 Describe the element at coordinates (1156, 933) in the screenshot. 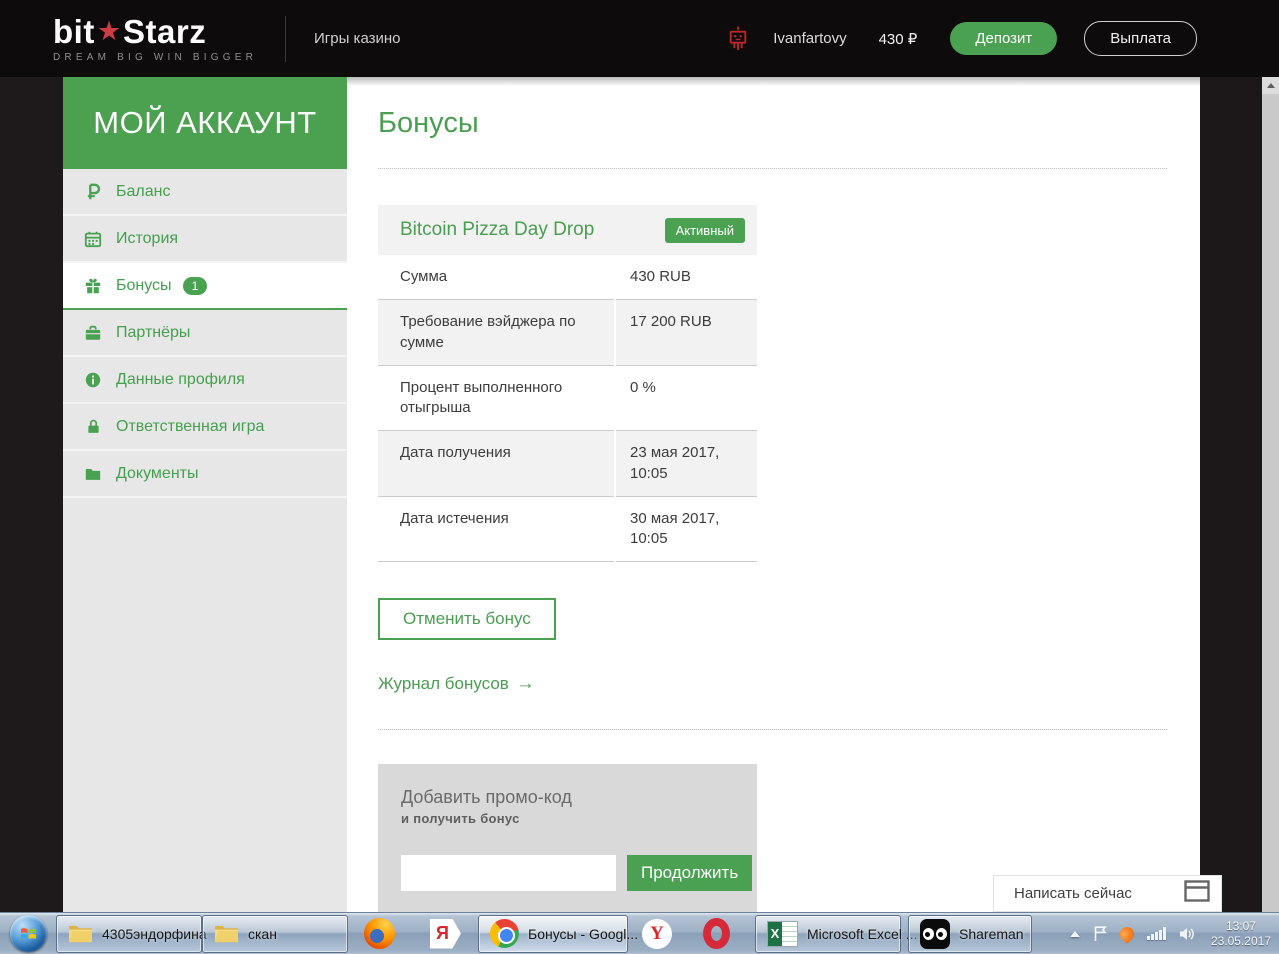

I see `signal-bars-icon` at that location.